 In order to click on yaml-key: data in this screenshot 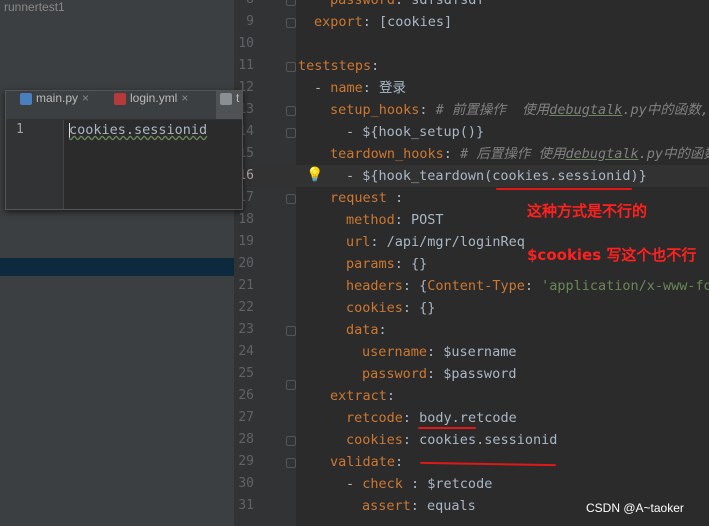, I will do `click(362, 330)`.